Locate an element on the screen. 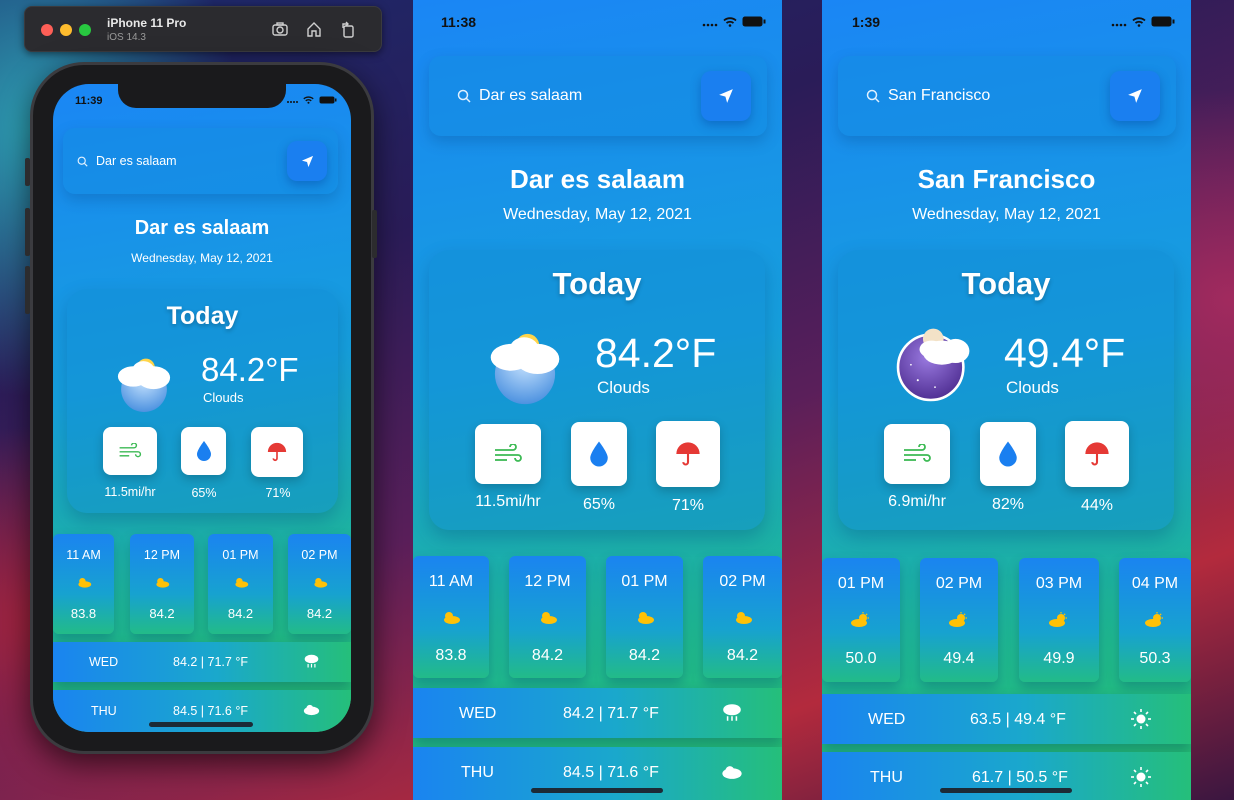 The image size is (1234, 800). hourly-card: 03 PM 49.9 is located at coordinates (1059, 620).